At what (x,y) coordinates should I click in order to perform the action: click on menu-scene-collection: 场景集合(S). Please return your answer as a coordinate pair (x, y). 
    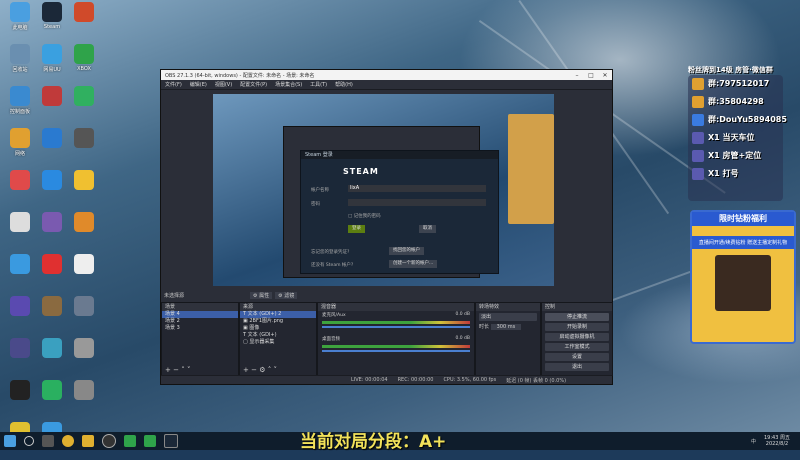
    Looking at the image, I should click on (288, 84).